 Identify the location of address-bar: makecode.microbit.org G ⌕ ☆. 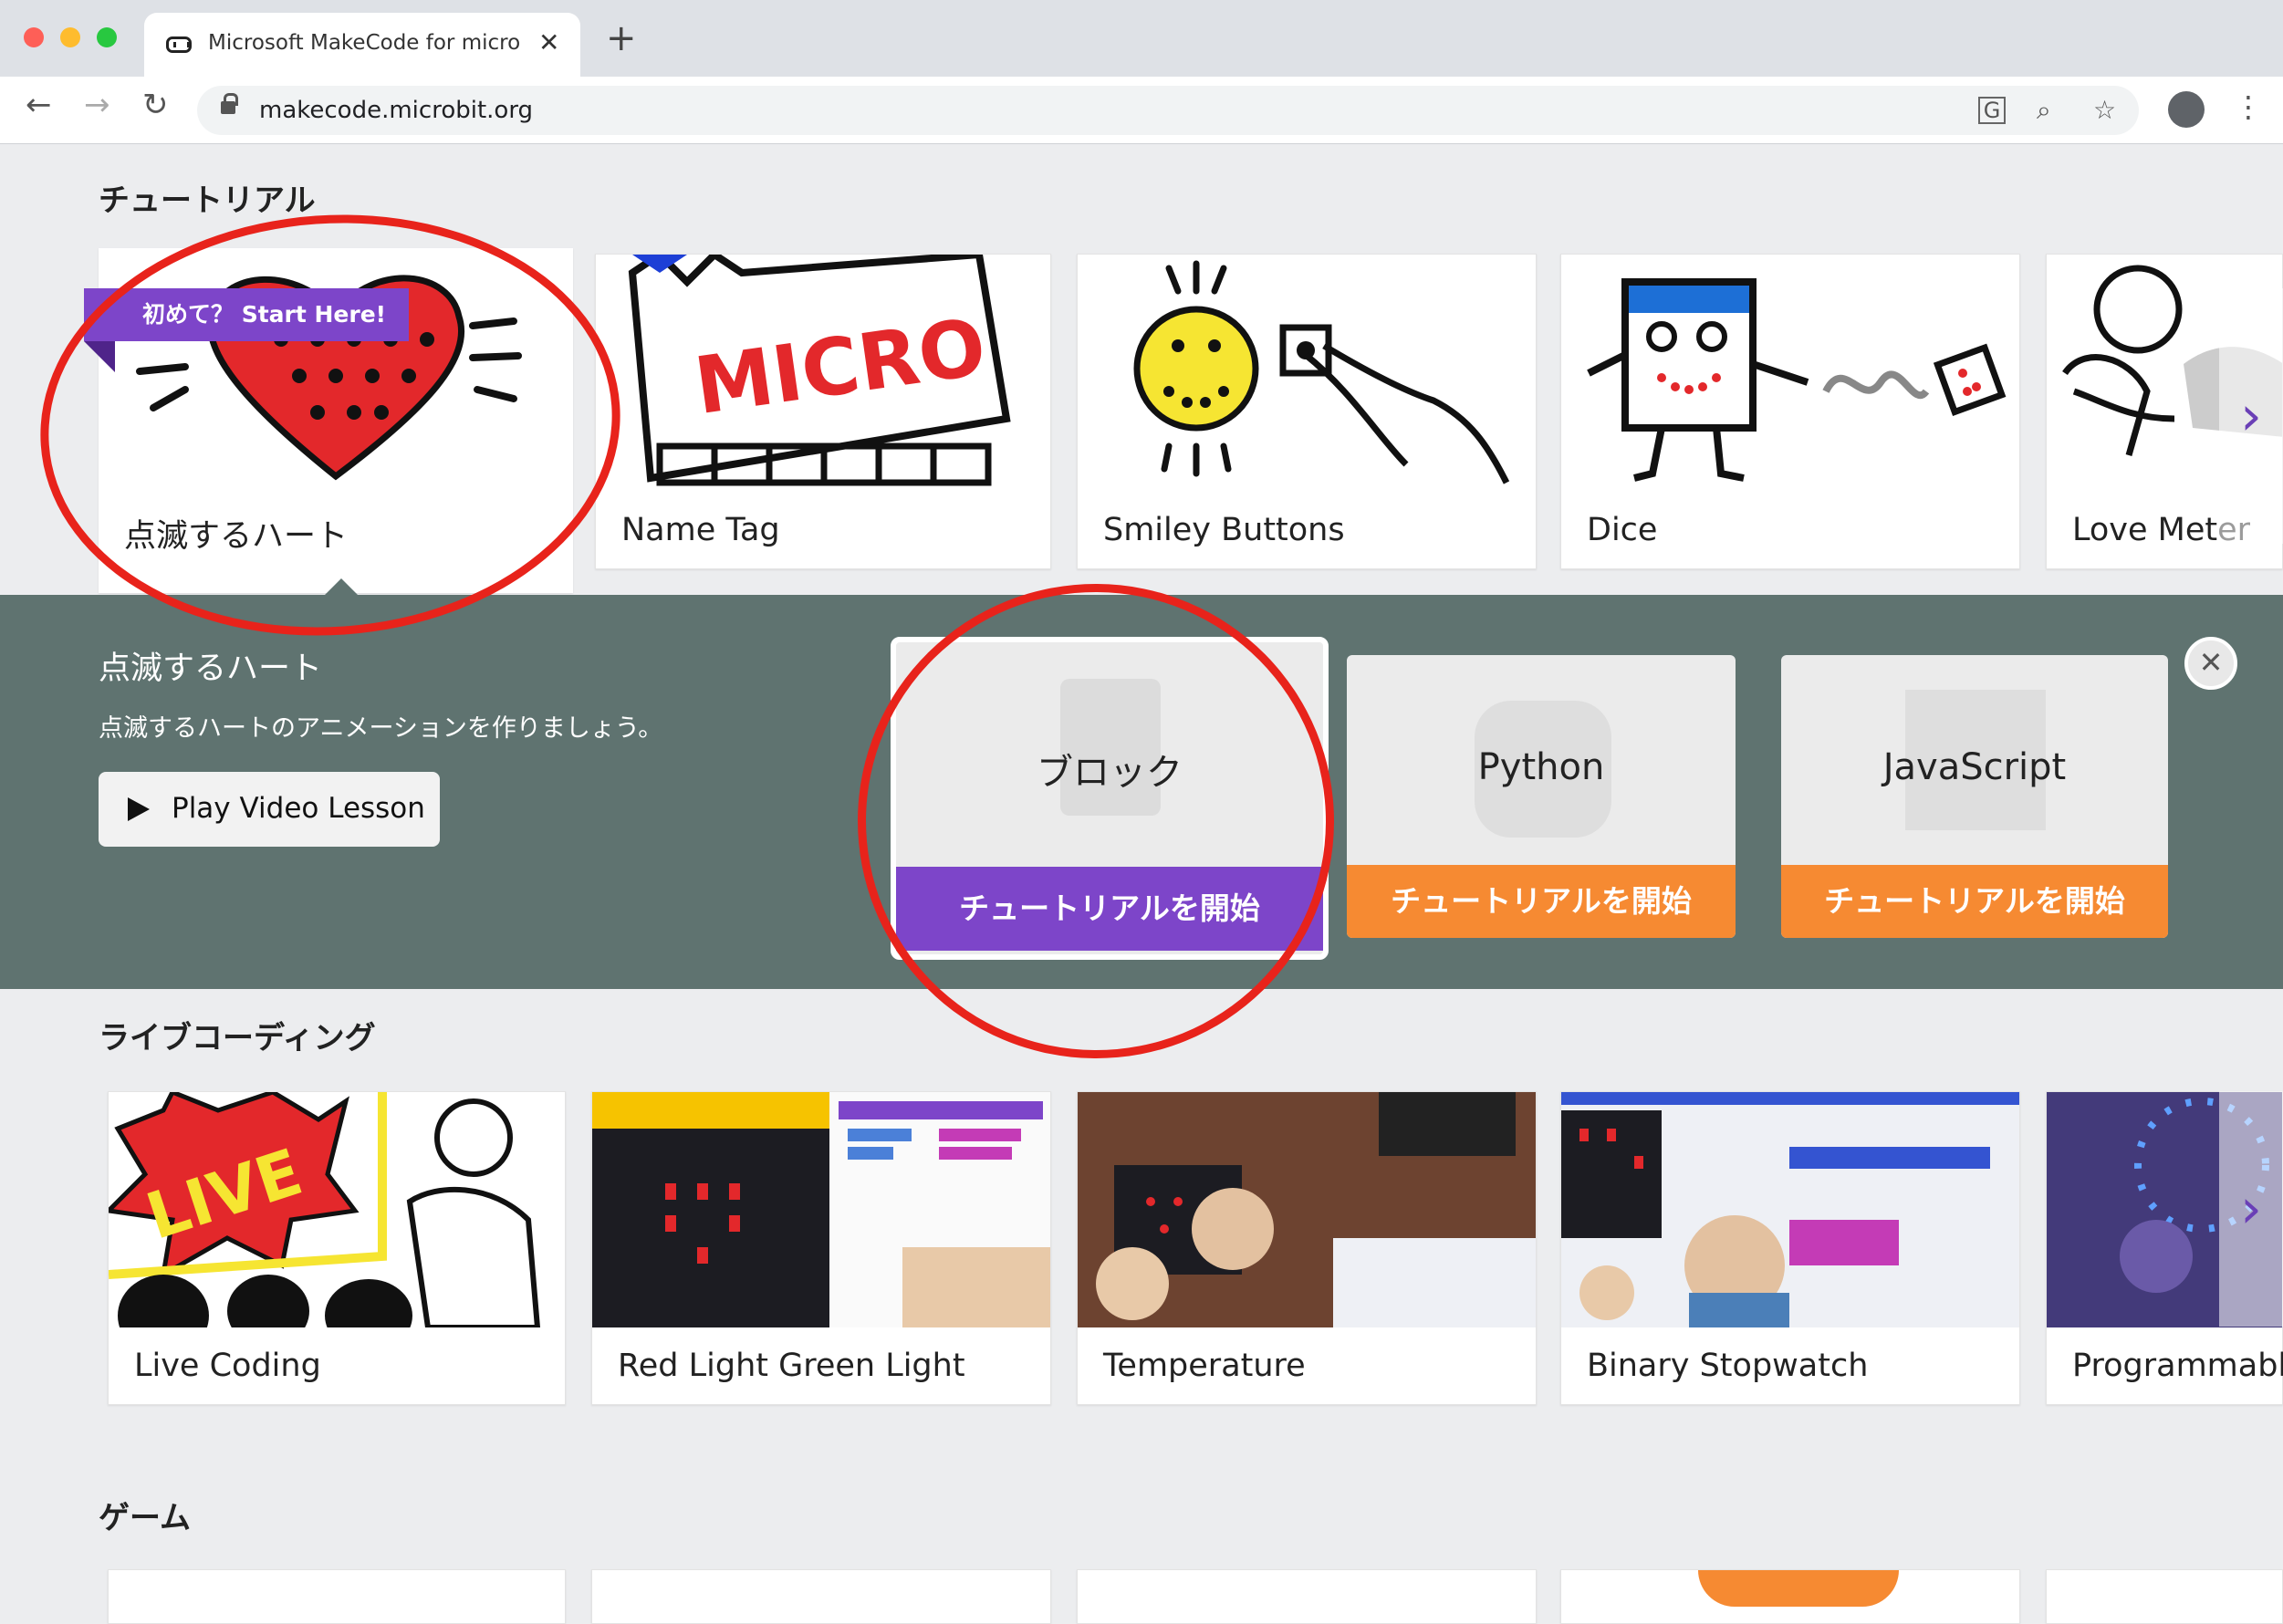
(1168, 110).